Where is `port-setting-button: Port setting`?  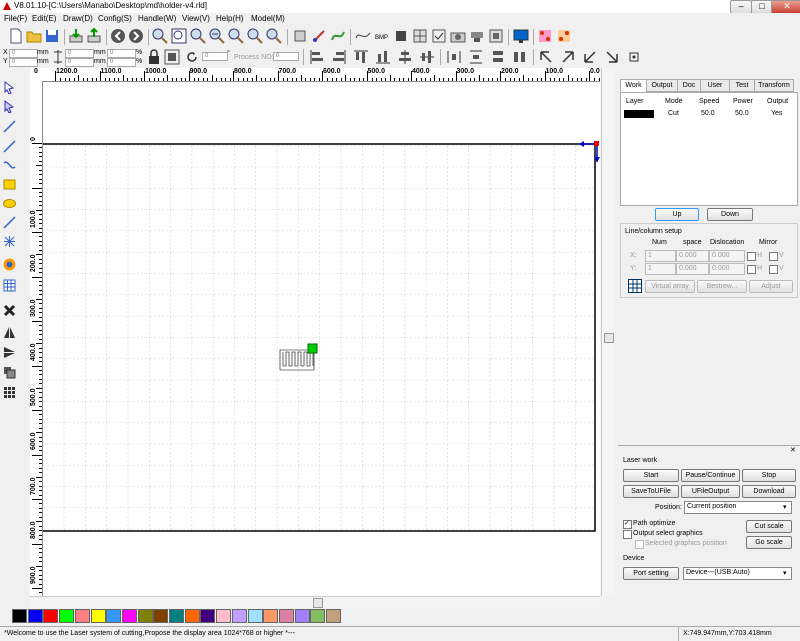 port-setting-button: Port setting is located at coordinates (651, 573).